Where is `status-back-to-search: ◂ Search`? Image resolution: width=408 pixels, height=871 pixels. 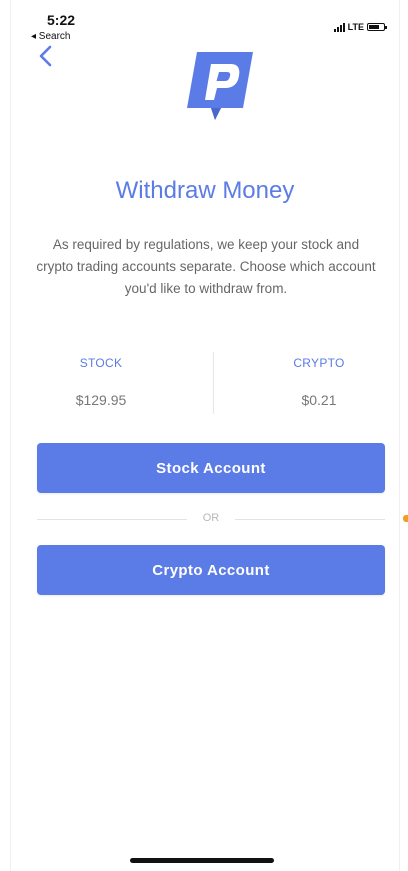
status-back-to-search: ◂ Search is located at coordinates (50, 36).